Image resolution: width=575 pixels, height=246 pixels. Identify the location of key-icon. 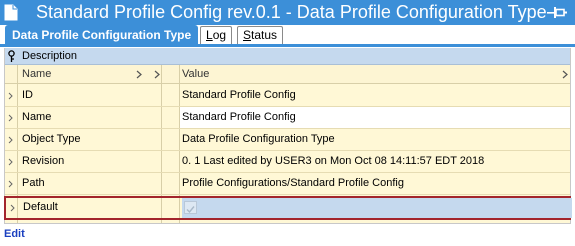
(11, 56).